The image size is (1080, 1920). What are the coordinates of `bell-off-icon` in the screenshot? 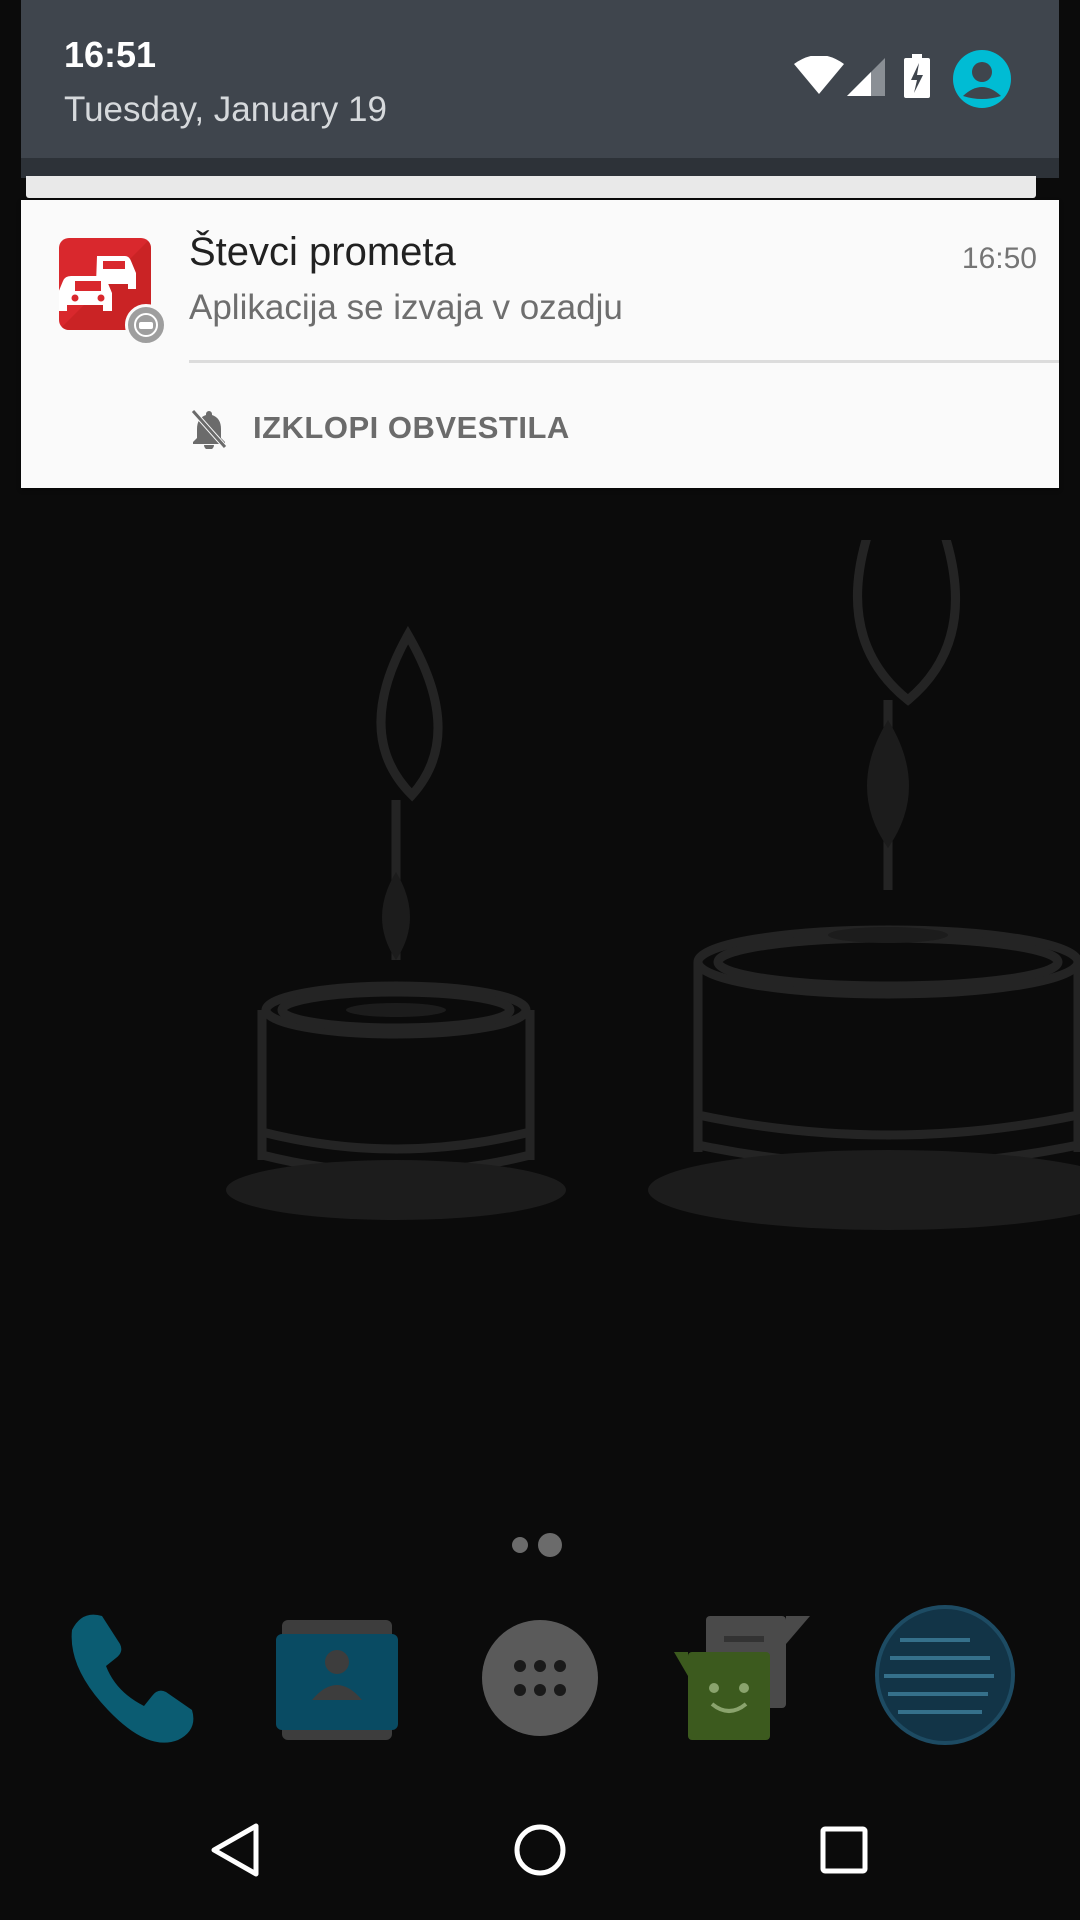 It's located at (209, 429).